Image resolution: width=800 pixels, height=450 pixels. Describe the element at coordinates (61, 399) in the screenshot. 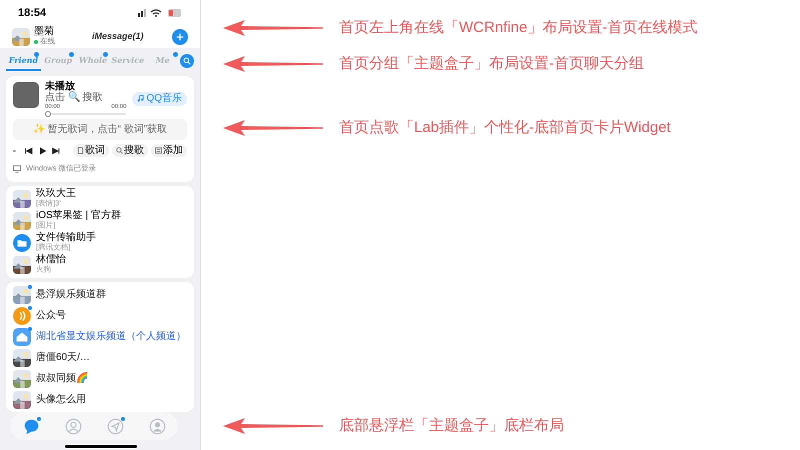

I see `chat-name: 头像怎么用` at that location.